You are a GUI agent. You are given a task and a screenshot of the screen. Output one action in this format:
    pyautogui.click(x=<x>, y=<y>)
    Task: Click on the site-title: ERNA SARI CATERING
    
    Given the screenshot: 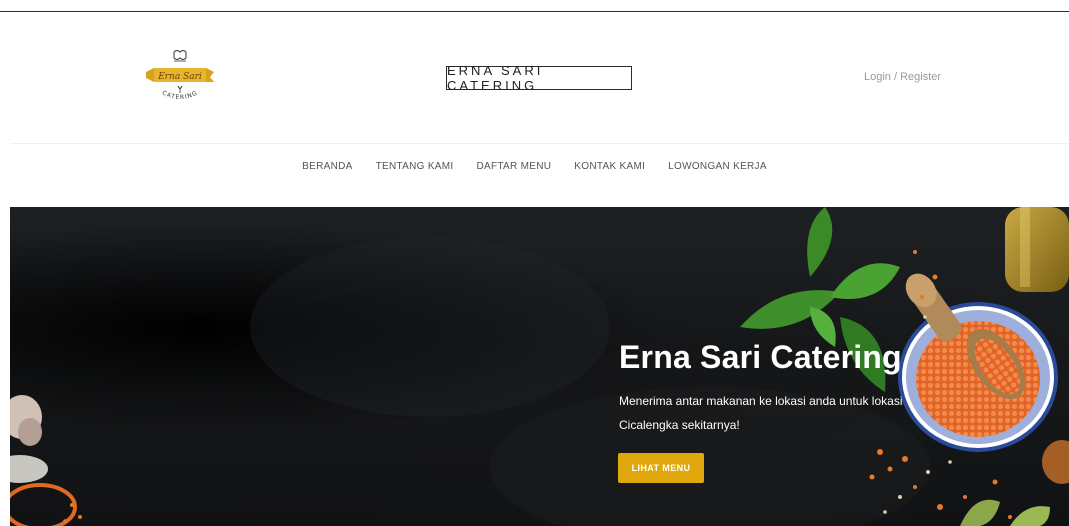 What is the action you would take?
    pyautogui.click(x=539, y=78)
    